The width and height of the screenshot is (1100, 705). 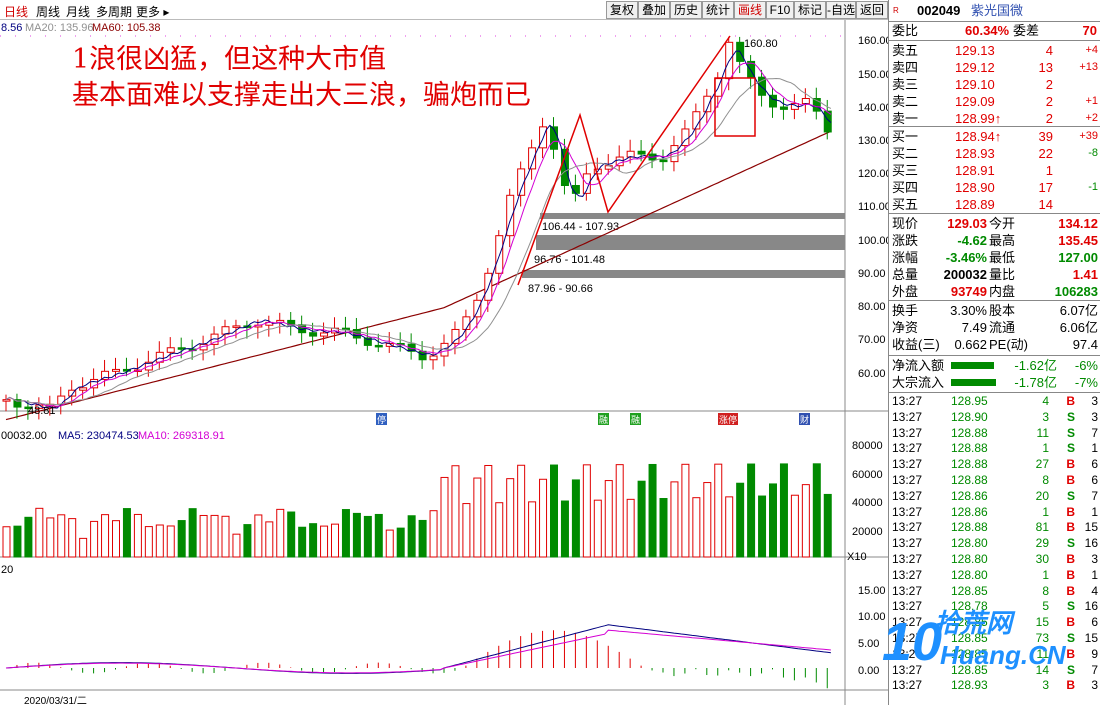 What do you see at coordinates (1085, 344) in the screenshot?
I see `stat-value: 97.4` at bounding box center [1085, 344].